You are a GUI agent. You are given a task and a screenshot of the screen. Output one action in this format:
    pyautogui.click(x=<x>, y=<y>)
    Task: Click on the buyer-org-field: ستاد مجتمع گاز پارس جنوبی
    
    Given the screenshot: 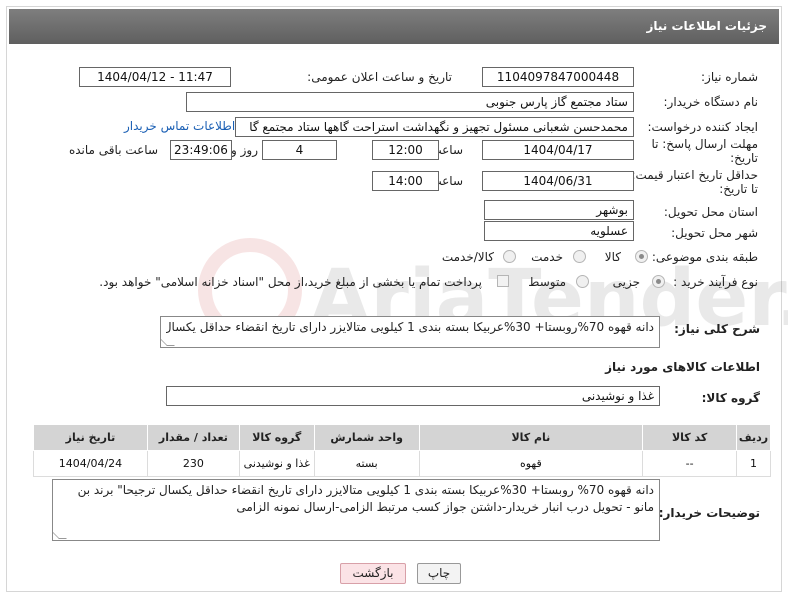 What is the action you would take?
    pyautogui.click(x=410, y=102)
    